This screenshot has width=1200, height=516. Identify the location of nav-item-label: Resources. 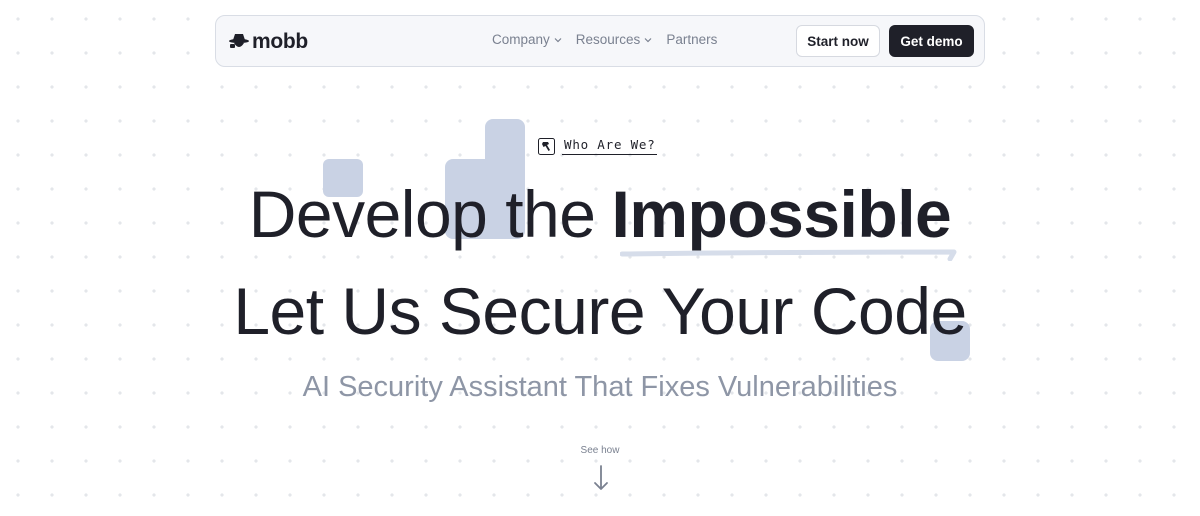
(608, 39).